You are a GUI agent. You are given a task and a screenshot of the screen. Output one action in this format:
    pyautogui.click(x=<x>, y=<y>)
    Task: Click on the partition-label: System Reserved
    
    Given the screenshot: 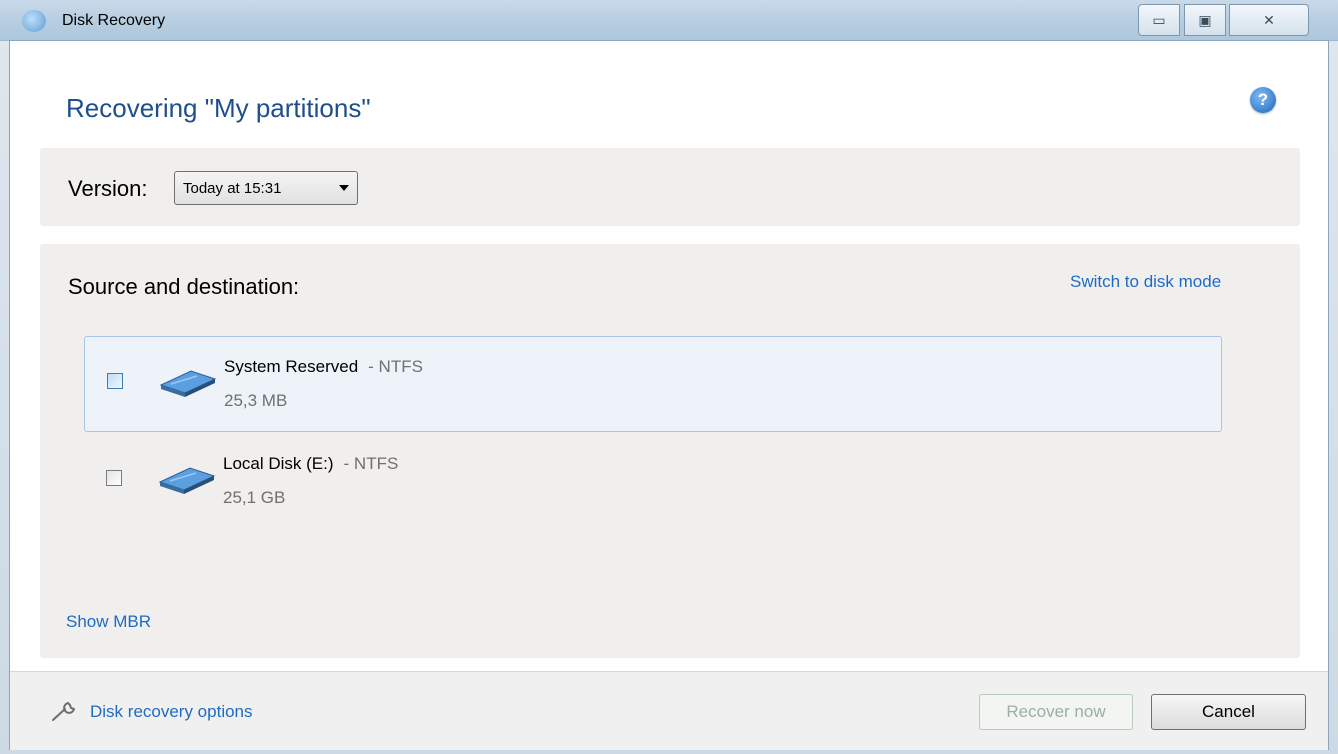 What is the action you would take?
    pyautogui.click(x=291, y=366)
    